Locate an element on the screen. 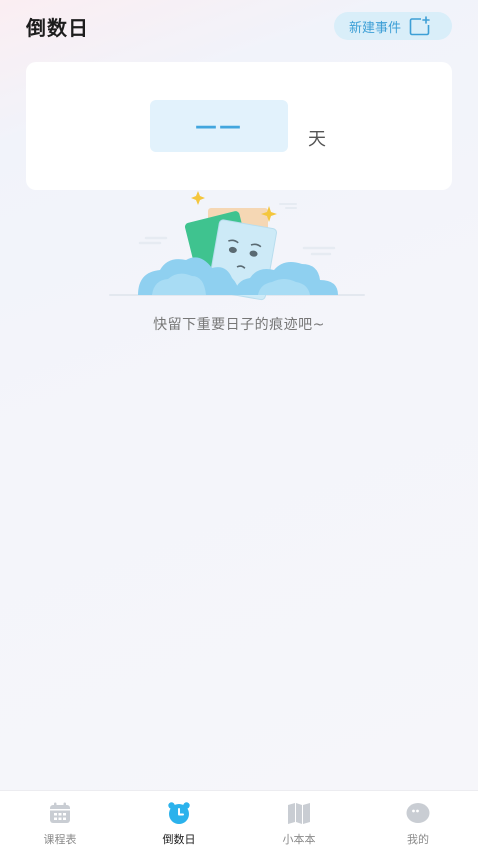 Image resolution: width=478 pixels, height=850 pixels. empty-state-illustration is located at coordinates (239, 244).